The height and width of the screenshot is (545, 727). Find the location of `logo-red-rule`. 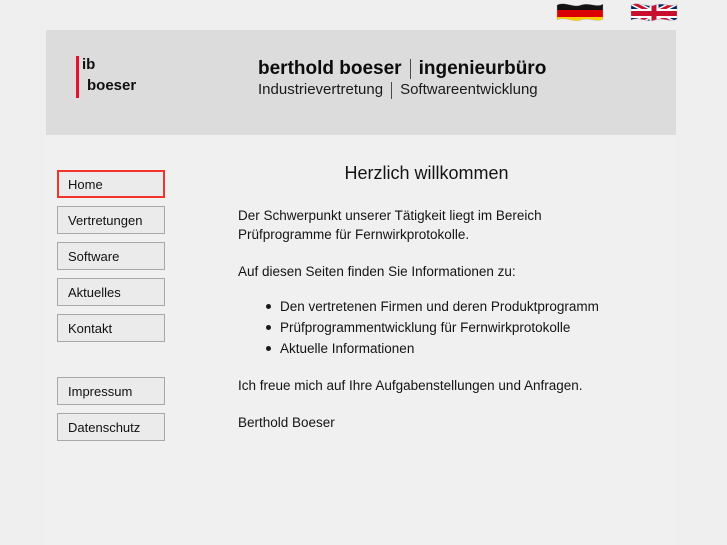

logo-red-rule is located at coordinates (77, 77).